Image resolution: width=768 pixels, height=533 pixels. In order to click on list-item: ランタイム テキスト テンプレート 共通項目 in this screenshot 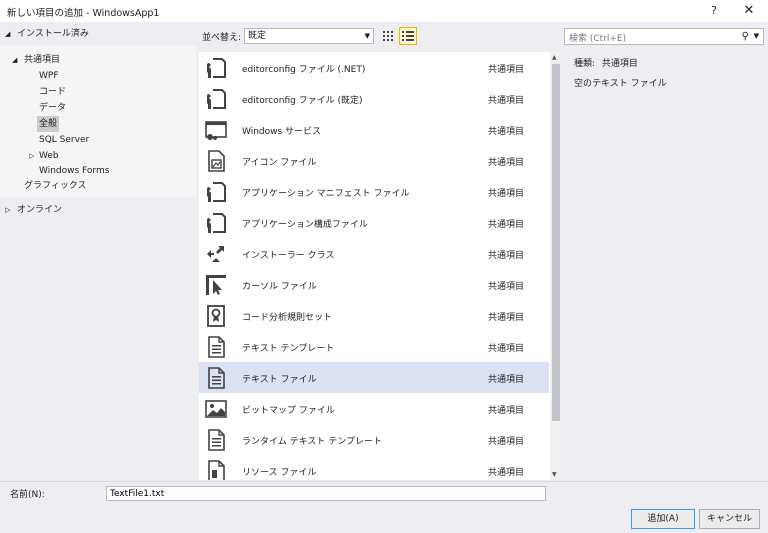, I will do `click(374, 439)`.